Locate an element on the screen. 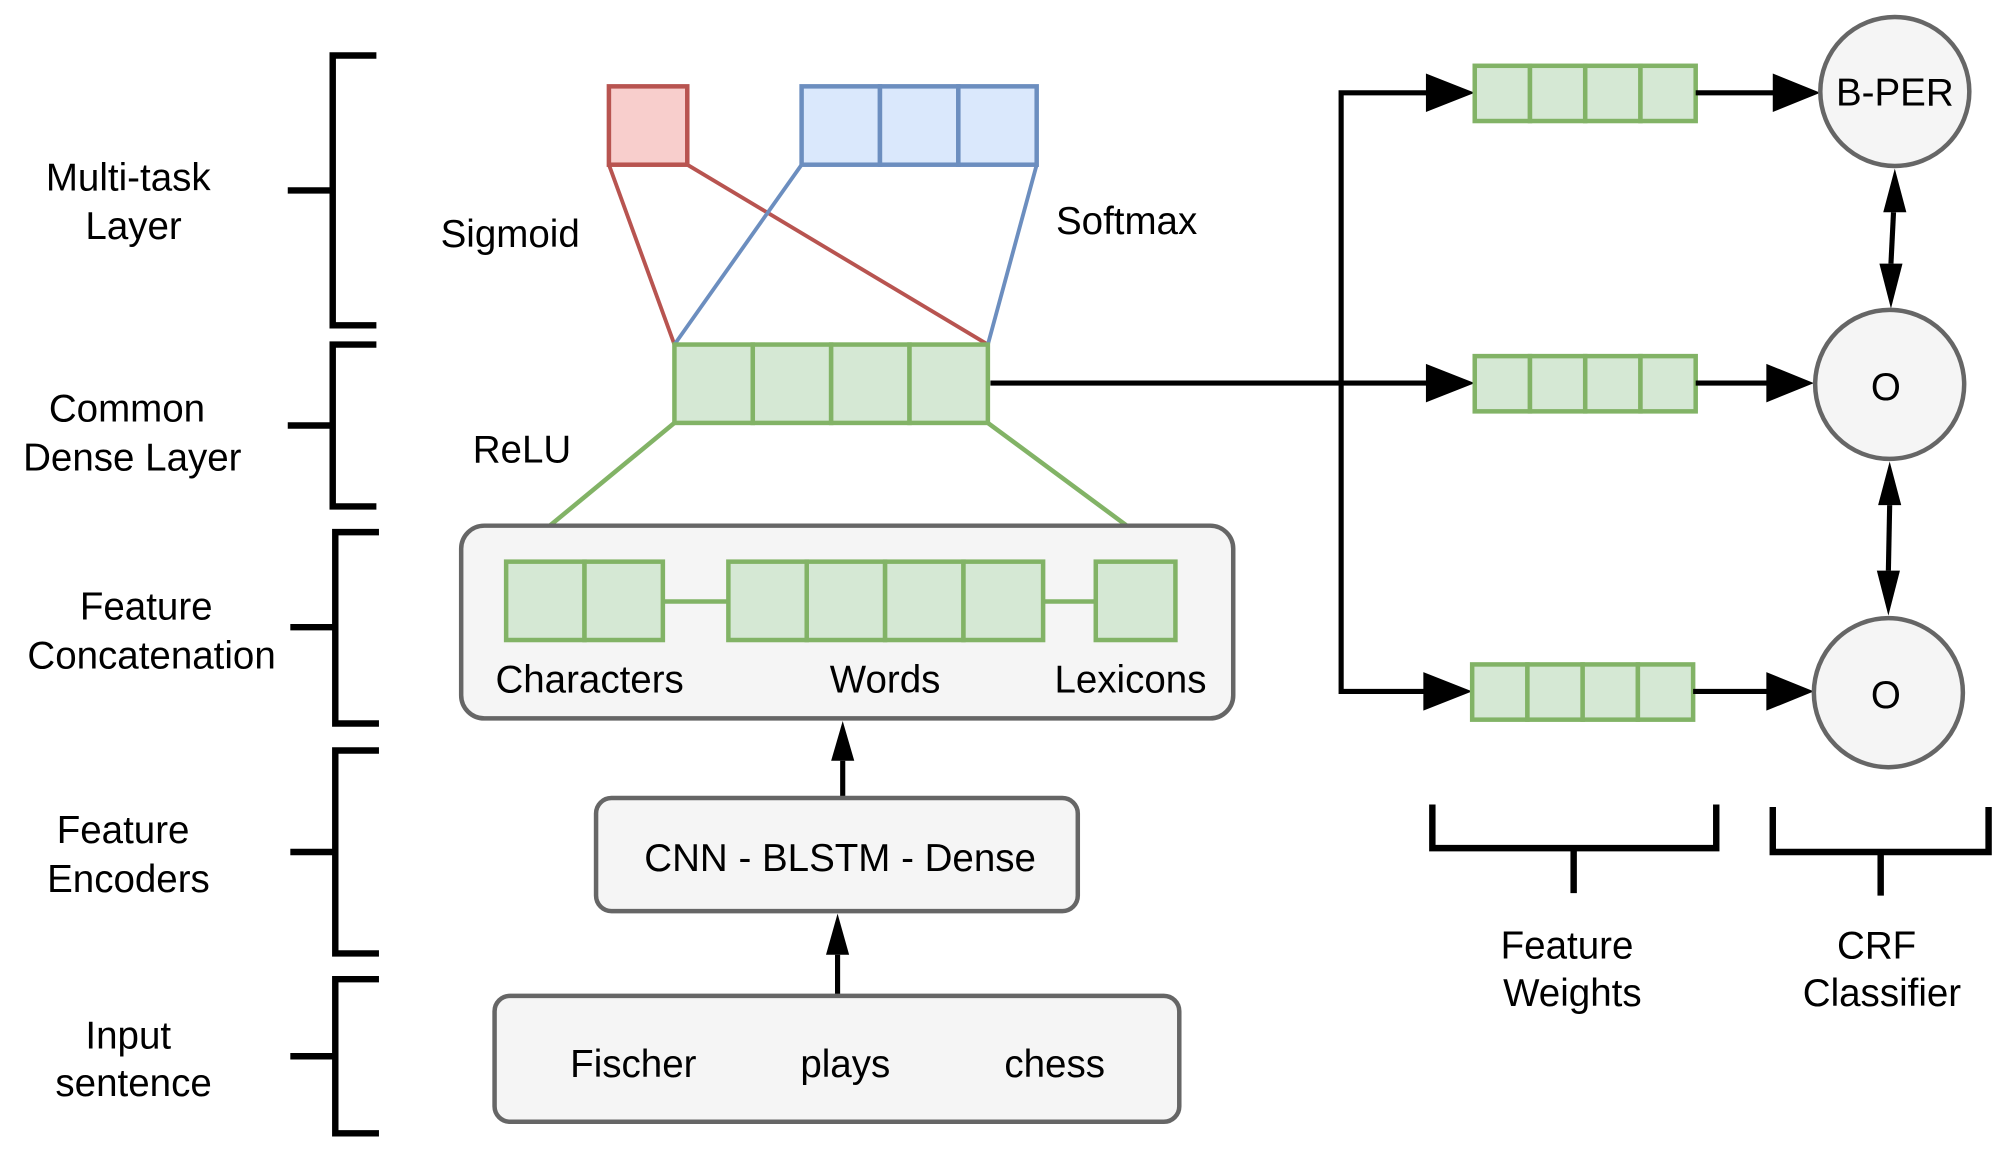  layer-label-input: Input sentence is located at coordinates (133, 1060).